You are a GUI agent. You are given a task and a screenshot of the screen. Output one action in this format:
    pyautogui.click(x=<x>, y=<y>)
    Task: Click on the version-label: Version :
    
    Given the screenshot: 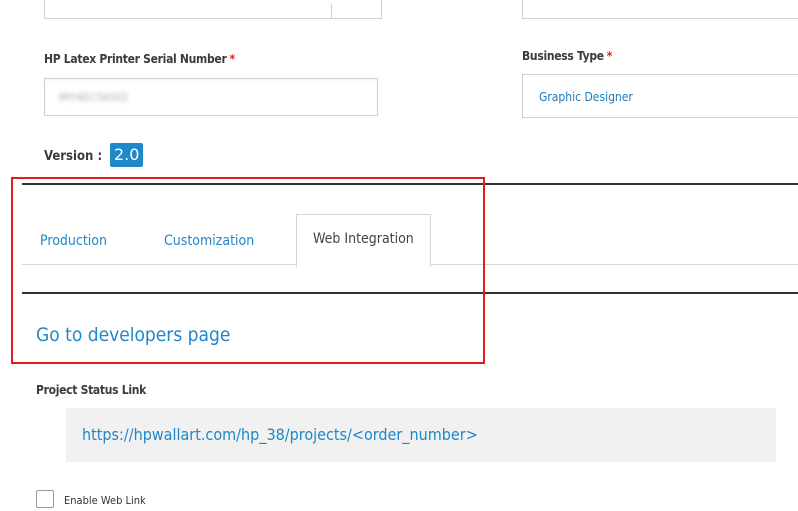 What is the action you would take?
    pyautogui.click(x=73, y=156)
    